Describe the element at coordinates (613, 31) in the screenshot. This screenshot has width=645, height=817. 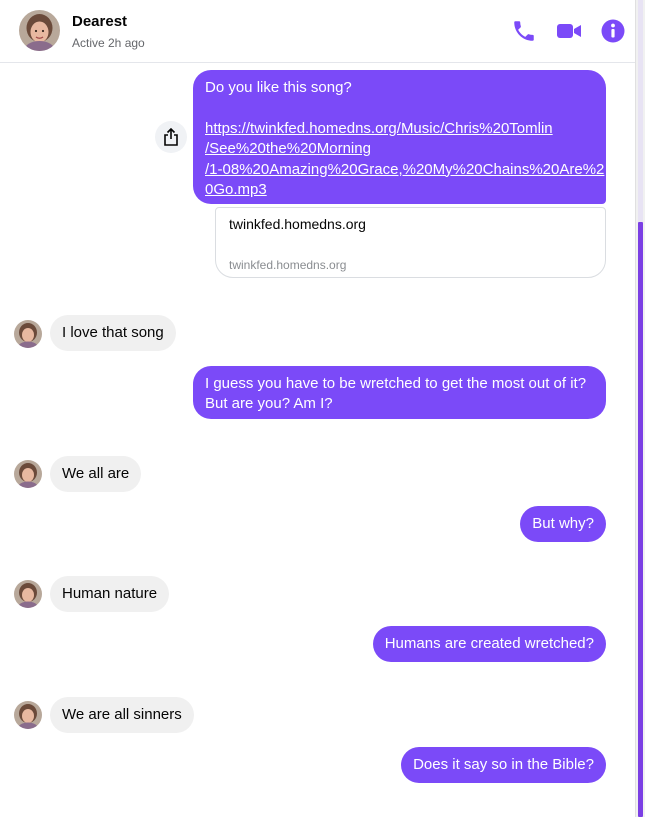
I see `info-icon` at that location.